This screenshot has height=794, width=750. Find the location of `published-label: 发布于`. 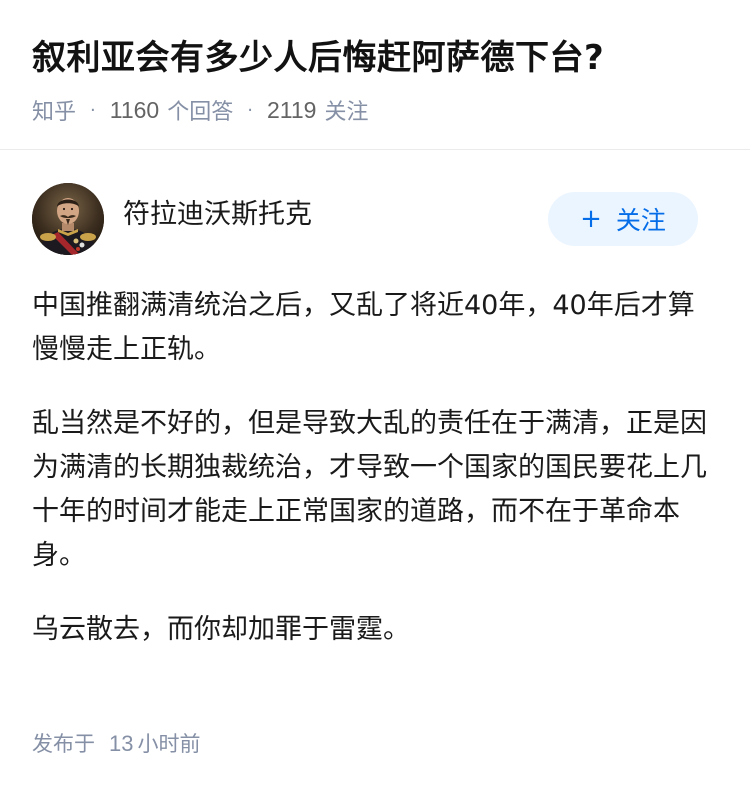

published-label: 发布于 is located at coordinates (63, 744).